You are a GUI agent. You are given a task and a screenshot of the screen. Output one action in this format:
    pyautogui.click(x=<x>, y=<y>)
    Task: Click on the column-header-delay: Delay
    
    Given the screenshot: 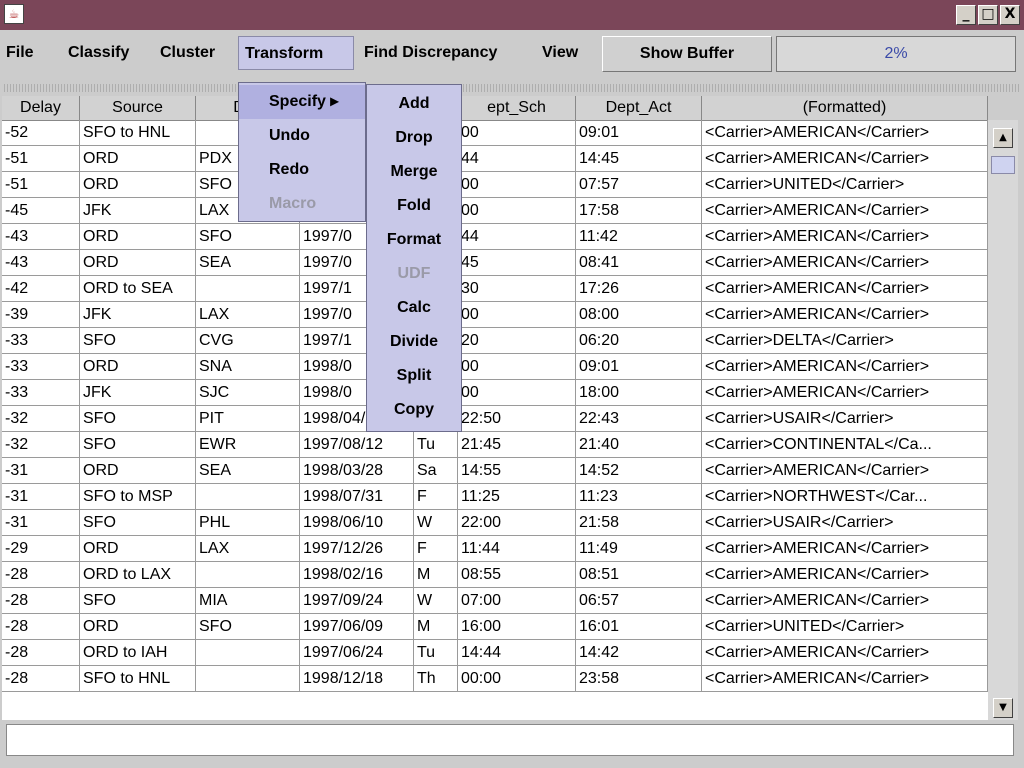 What is the action you would take?
    pyautogui.click(x=41, y=108)
    